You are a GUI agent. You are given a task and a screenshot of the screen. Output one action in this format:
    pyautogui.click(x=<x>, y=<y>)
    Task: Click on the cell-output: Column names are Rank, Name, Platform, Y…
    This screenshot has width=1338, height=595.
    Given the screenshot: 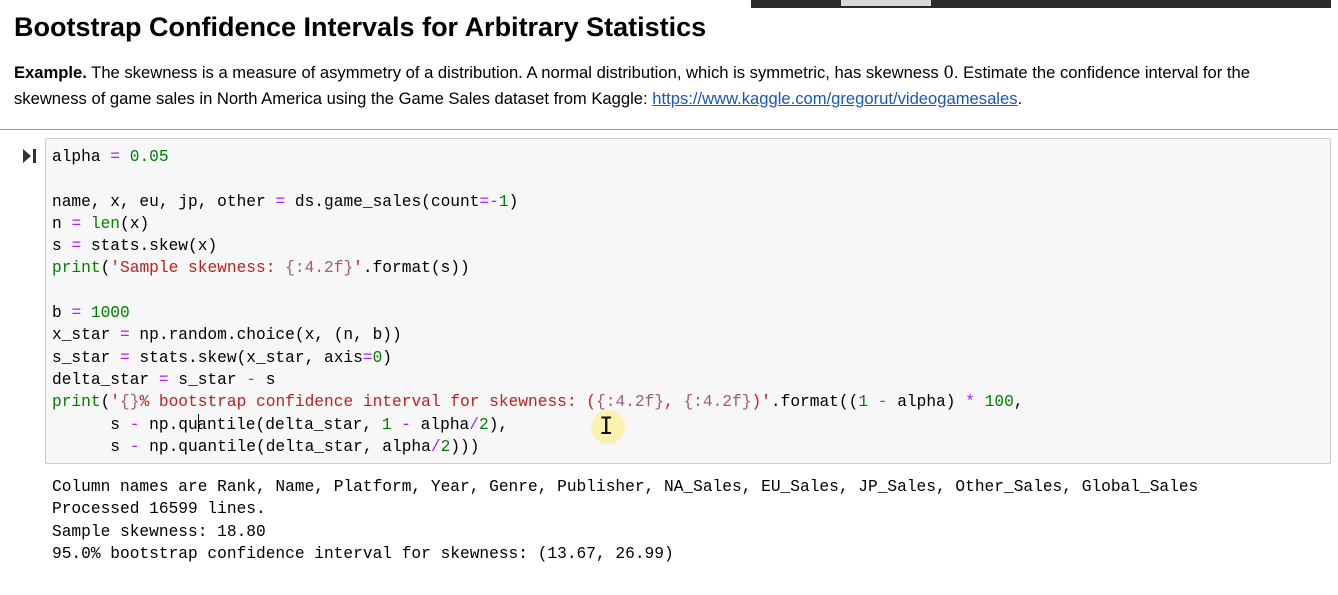 What is the action you would take?
    pyautogui.click(x=625, y=520)
    